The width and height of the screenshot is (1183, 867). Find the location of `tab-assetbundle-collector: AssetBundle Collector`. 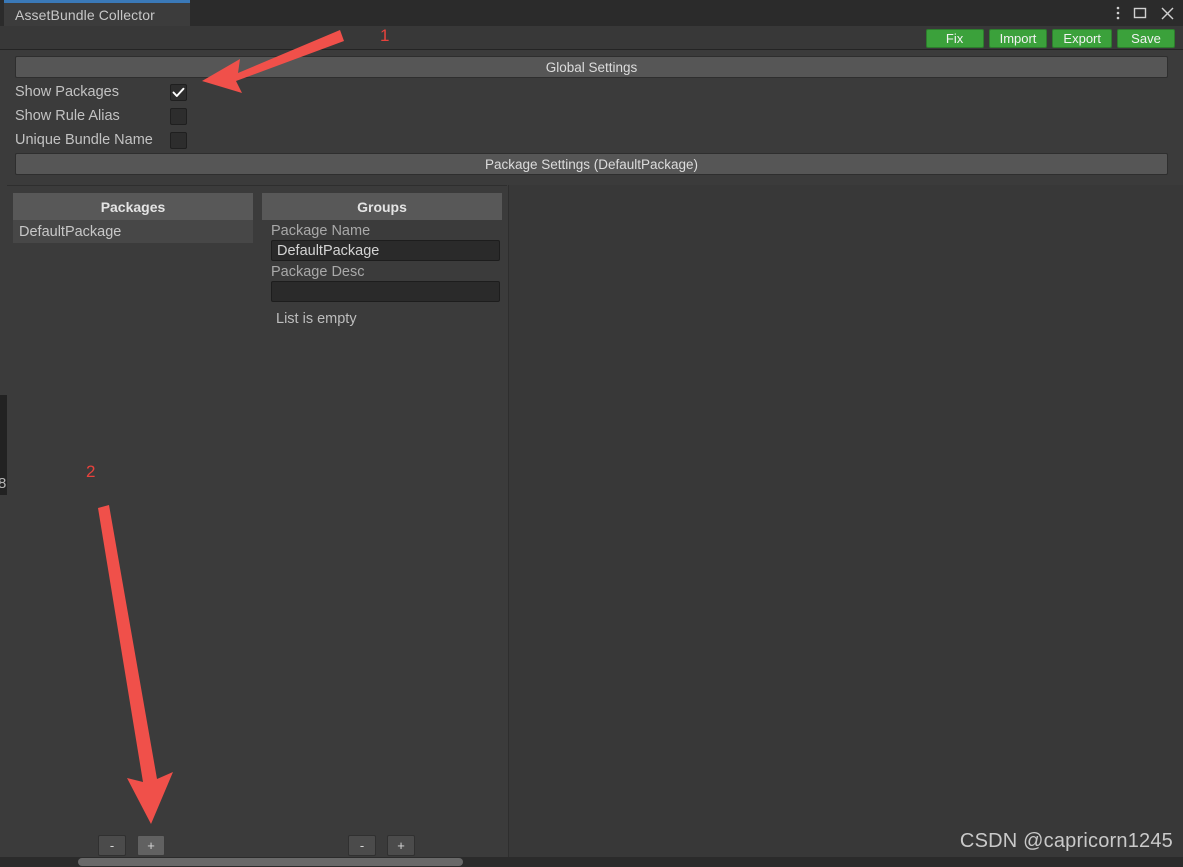

tab-assetbundle-collector: AssetBundle Collector is located at coordinates (97, 13).